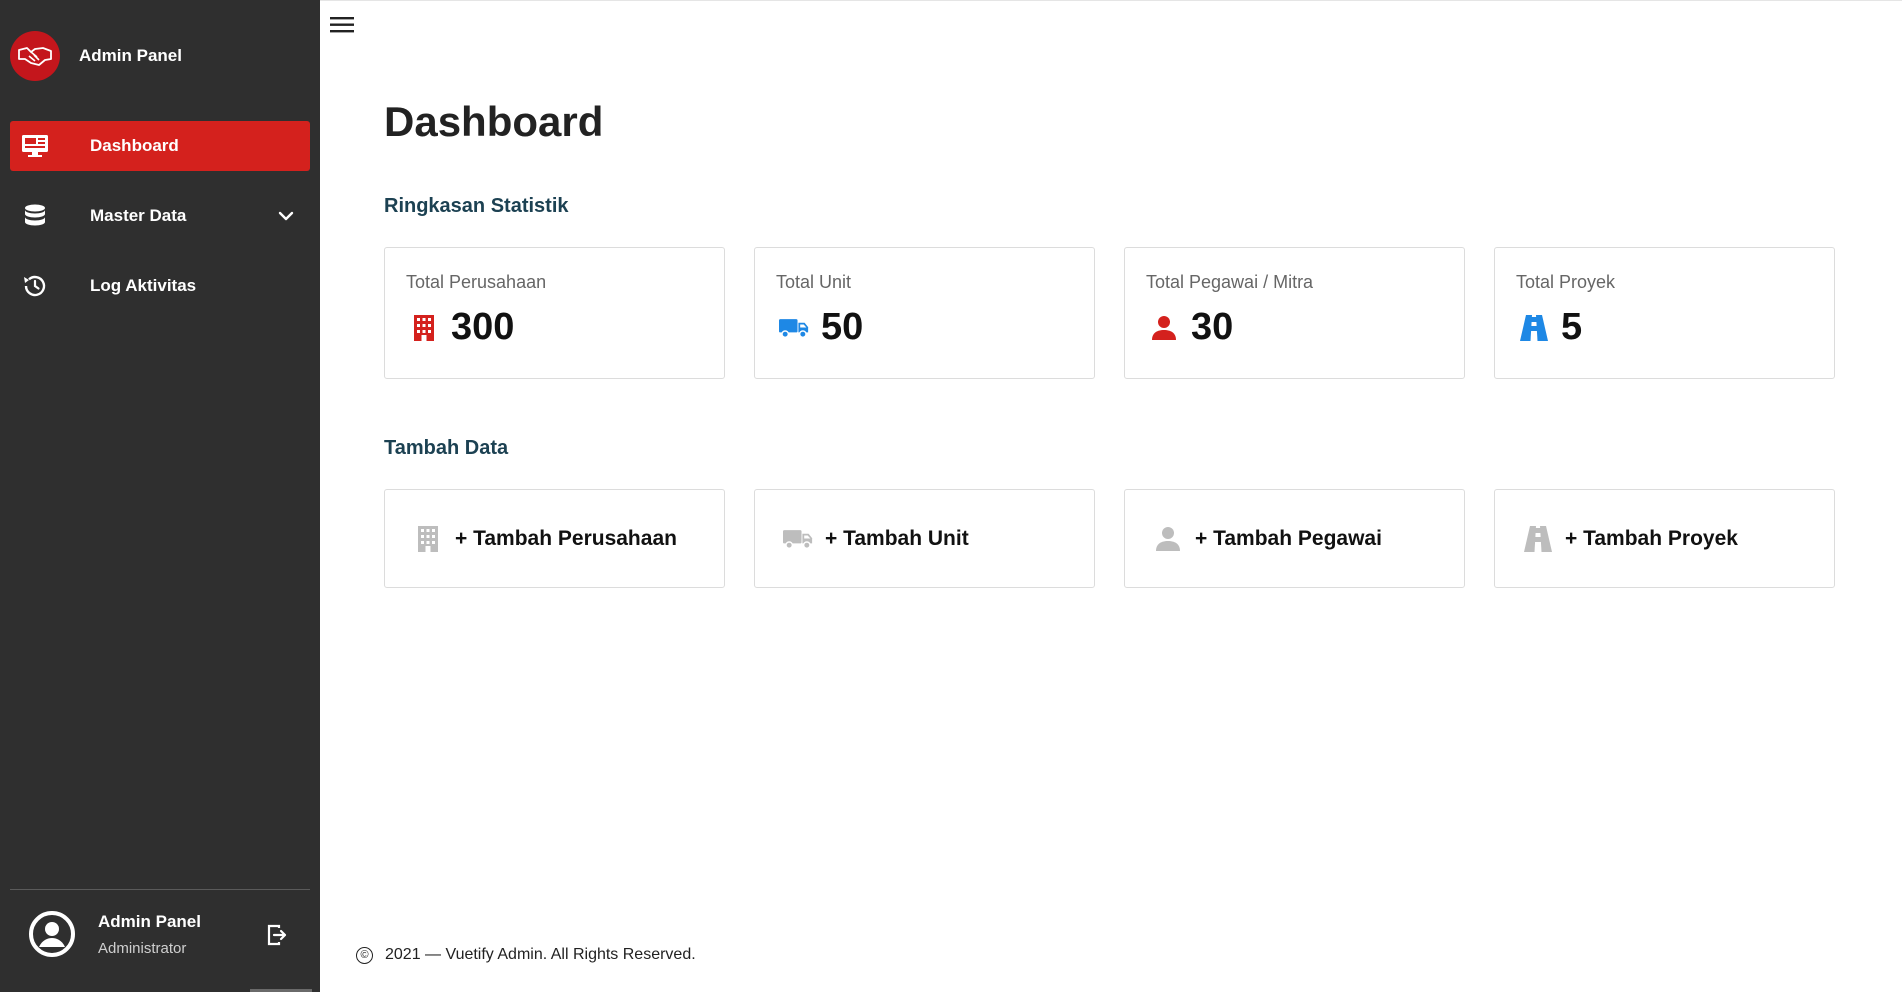  Describe the element at coordinates (286, 216) in the screenshot. I see `chevron-down-icon` at that location.